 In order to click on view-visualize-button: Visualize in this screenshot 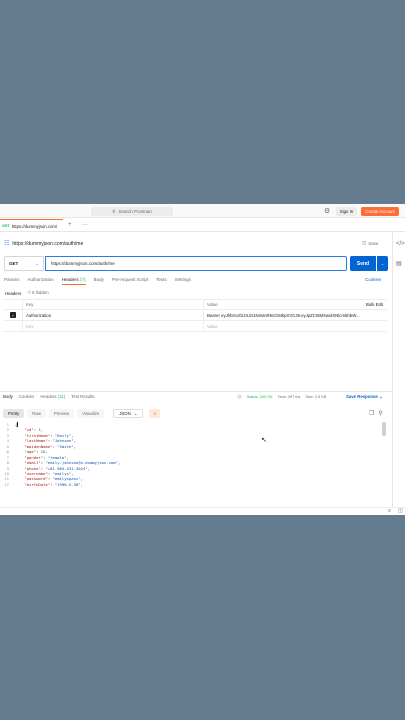, I will do `click(91, 413)`.